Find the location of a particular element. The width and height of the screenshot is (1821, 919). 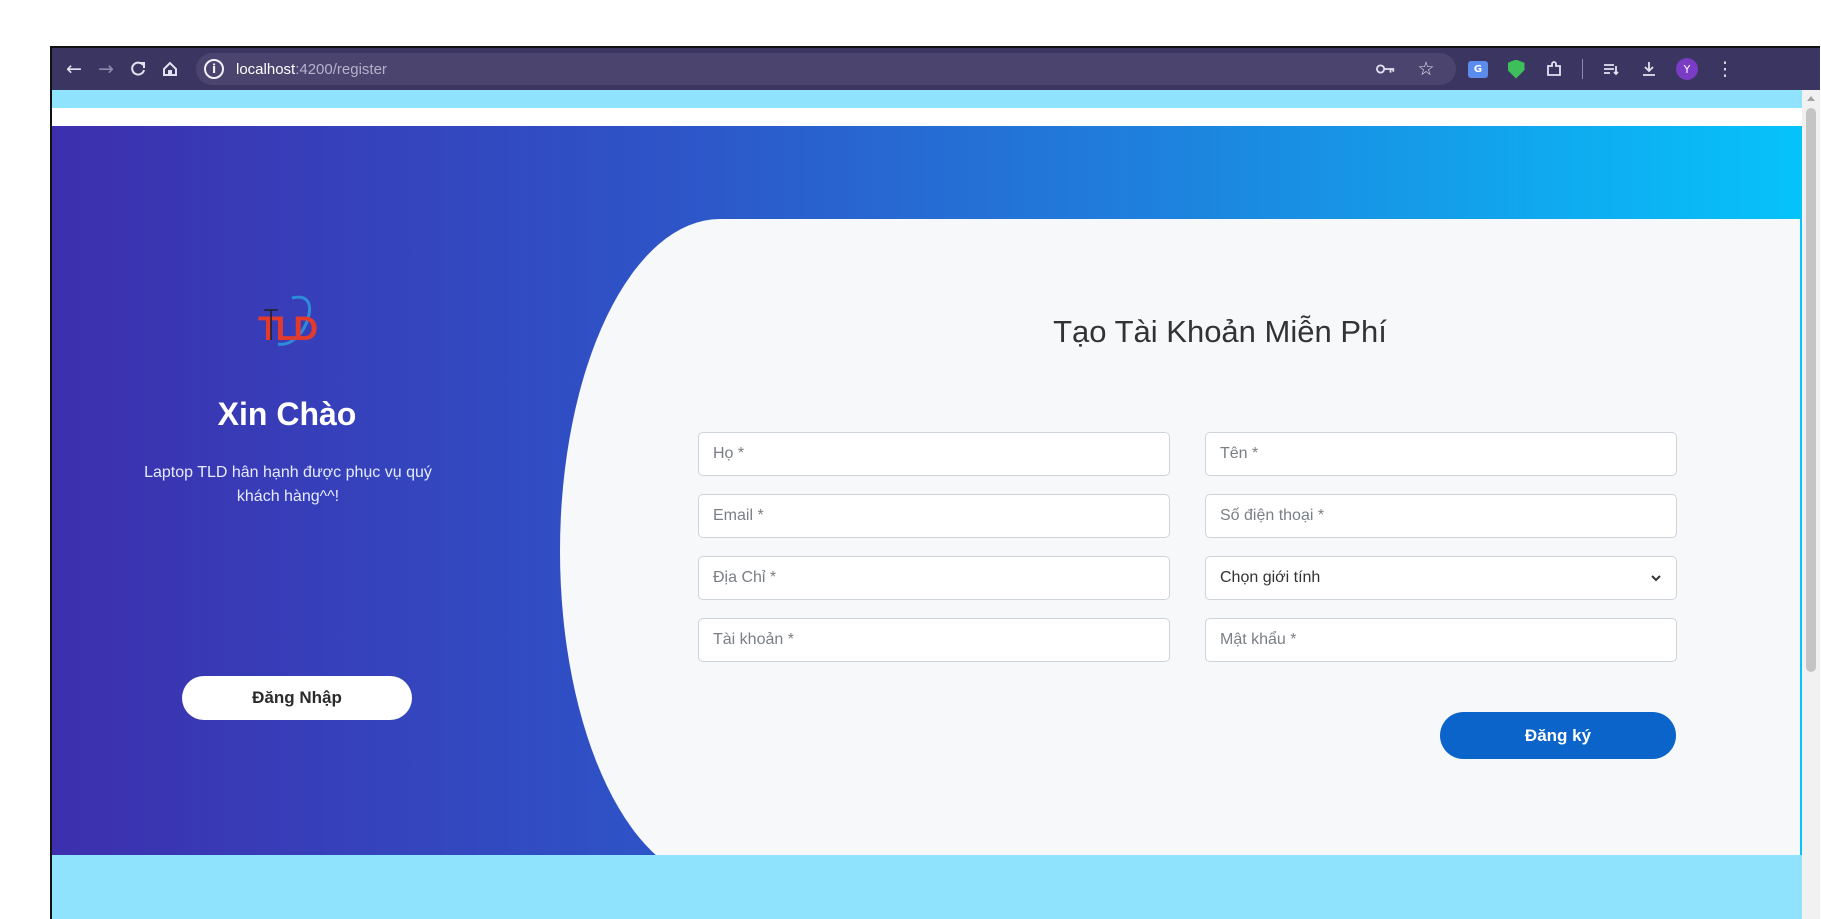

password-input is located at coordinates (1441, 640).